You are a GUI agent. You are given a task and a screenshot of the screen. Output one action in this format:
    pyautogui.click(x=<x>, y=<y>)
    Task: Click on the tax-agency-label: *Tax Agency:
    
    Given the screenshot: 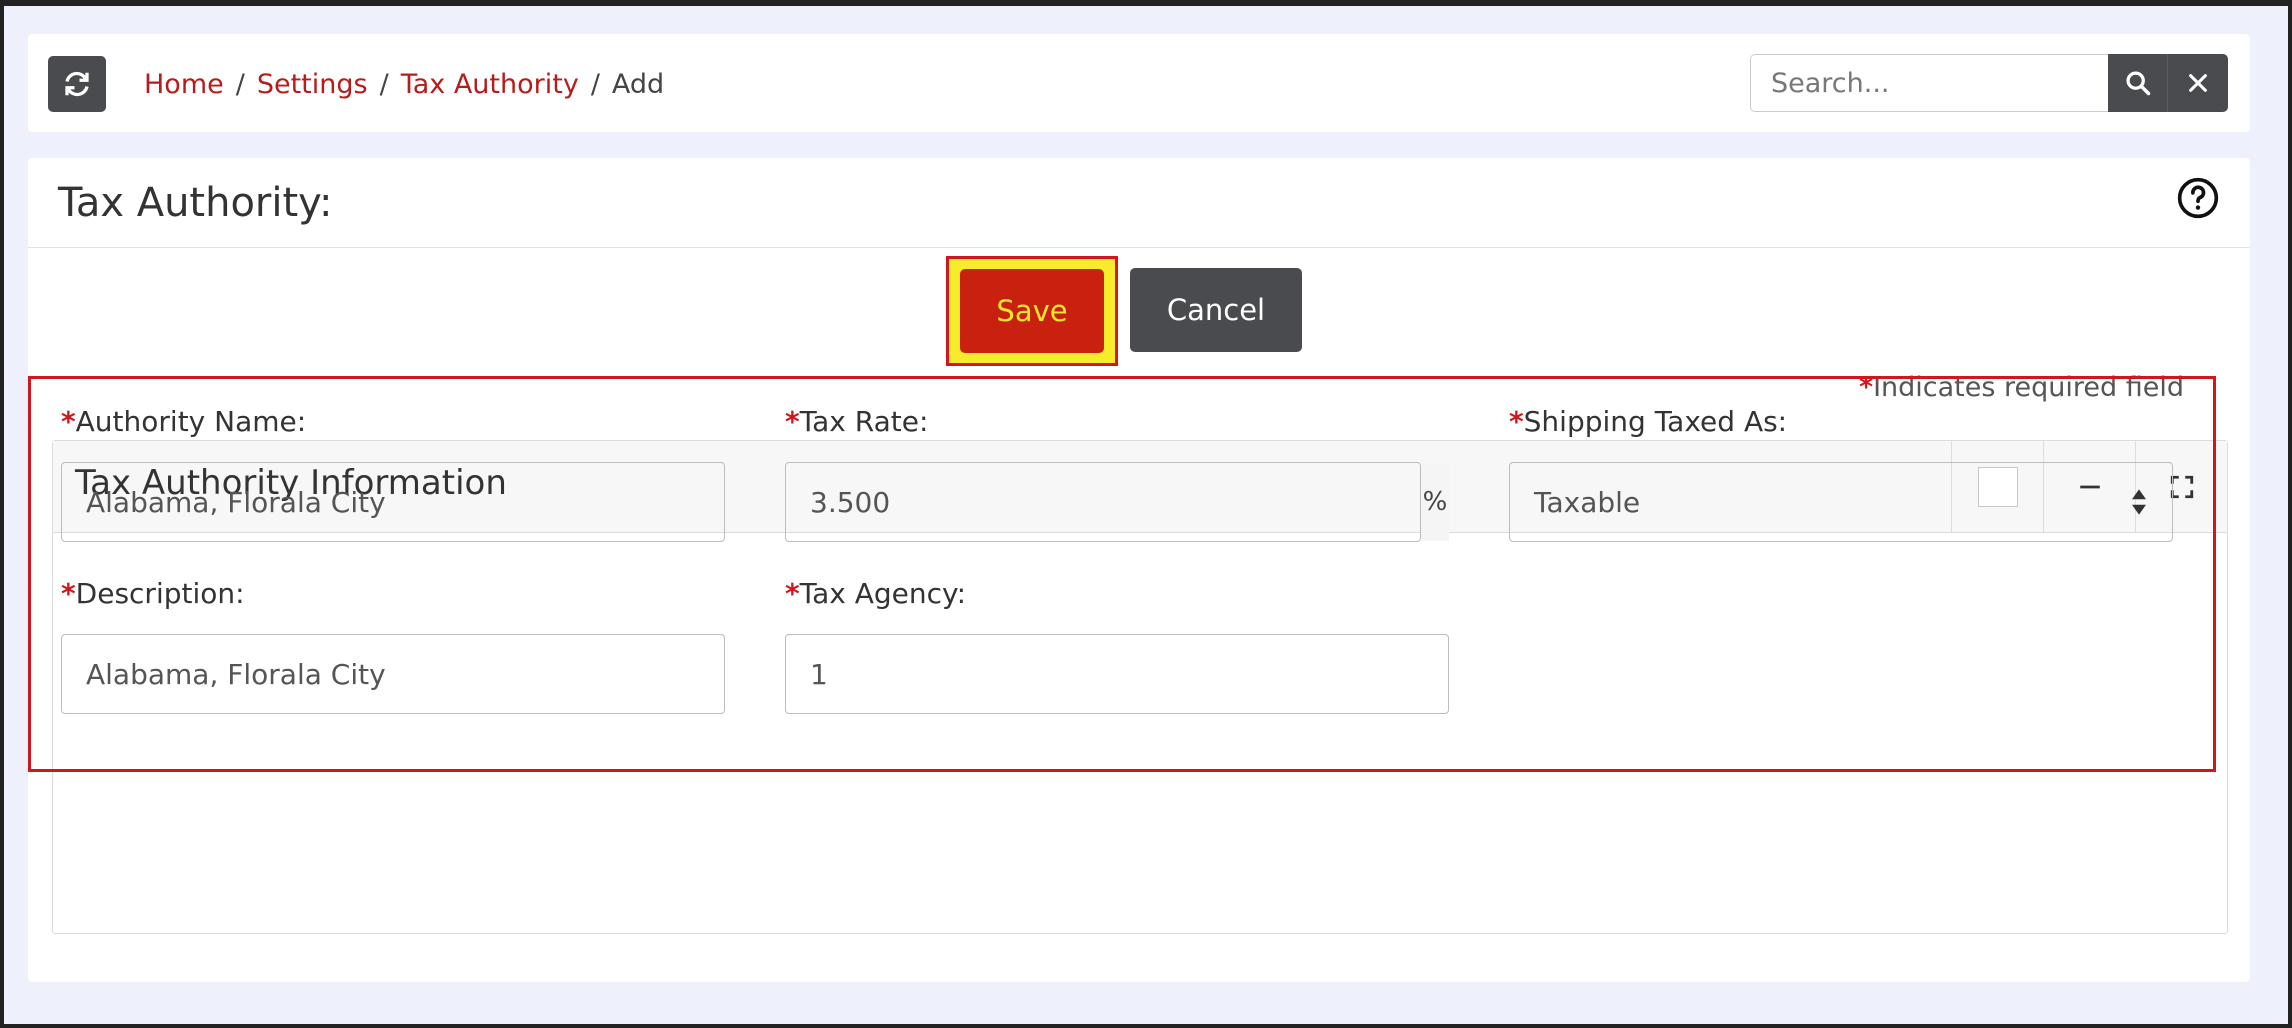 What is the action you would take?
    pyautogui.click(x=1117, y=593)
    